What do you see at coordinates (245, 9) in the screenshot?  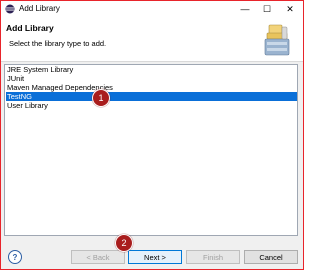 I see `minimize-button: —` at bounding box center [245, 9].